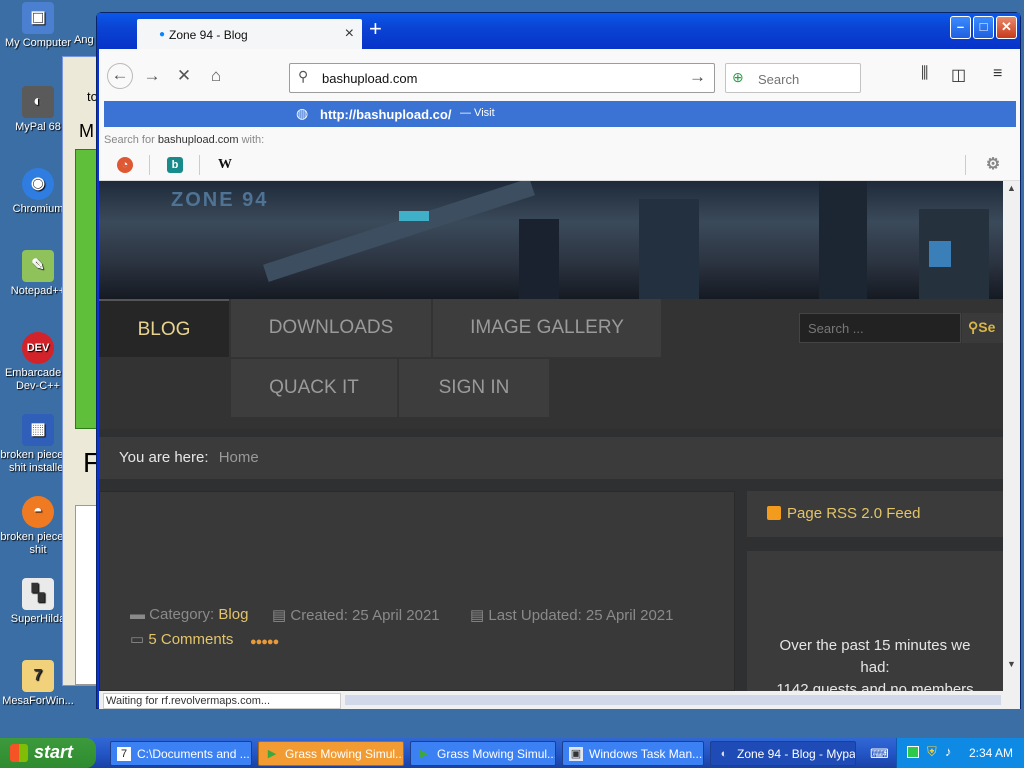  I want to click on home-button: ⌂, so click(216, 76).